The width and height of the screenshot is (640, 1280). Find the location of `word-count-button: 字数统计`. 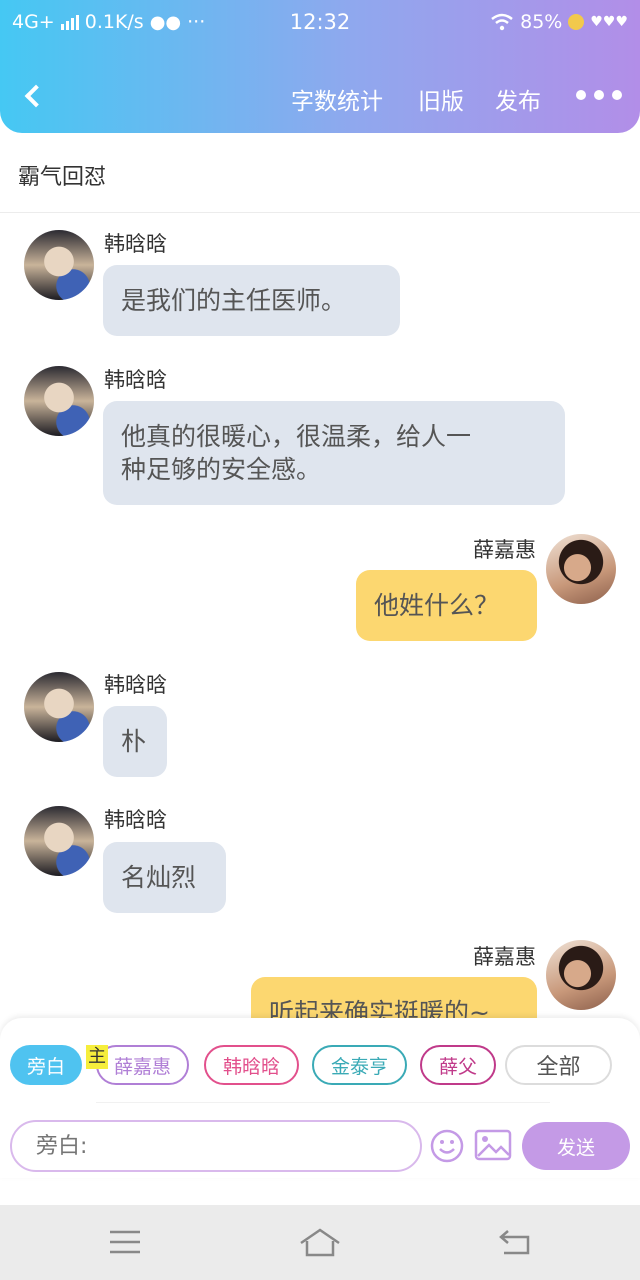

word-count-button: 字数统计 is located at coordinates (337, 99).